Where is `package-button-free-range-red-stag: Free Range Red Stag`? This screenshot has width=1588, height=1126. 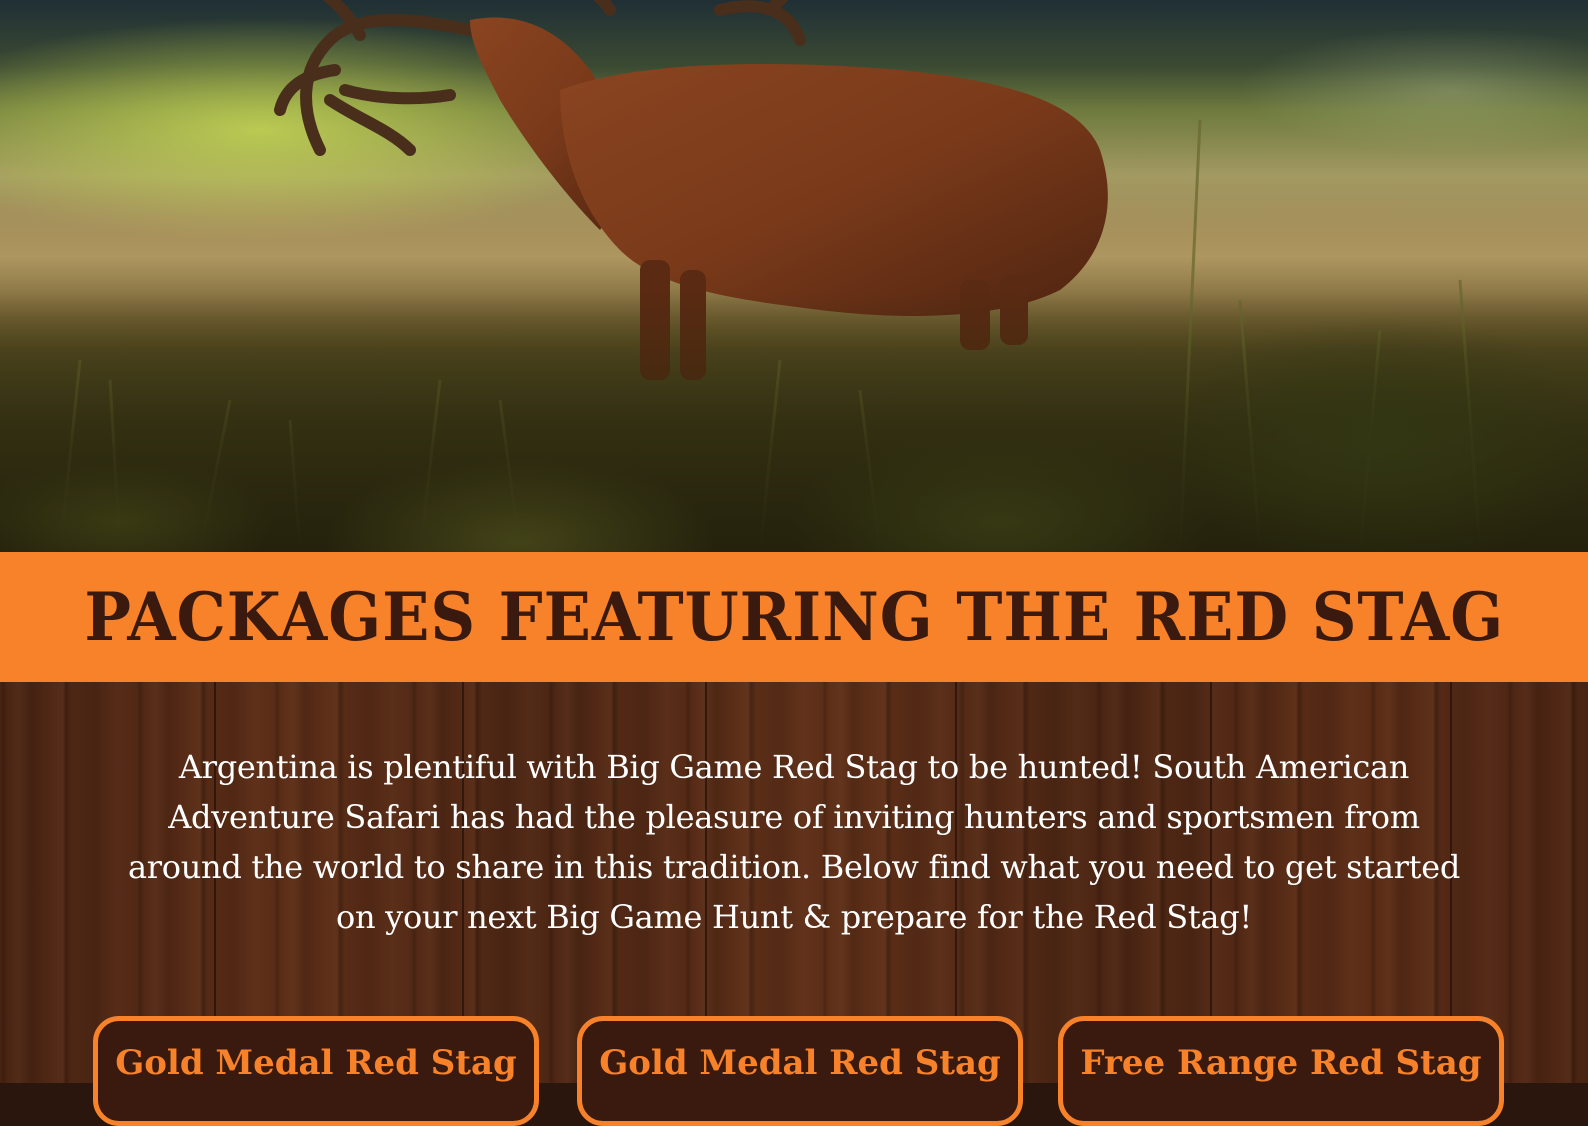
package-button-free-range-red-stag: Free Range Red Stag is located at coordinates (1281, 1071).